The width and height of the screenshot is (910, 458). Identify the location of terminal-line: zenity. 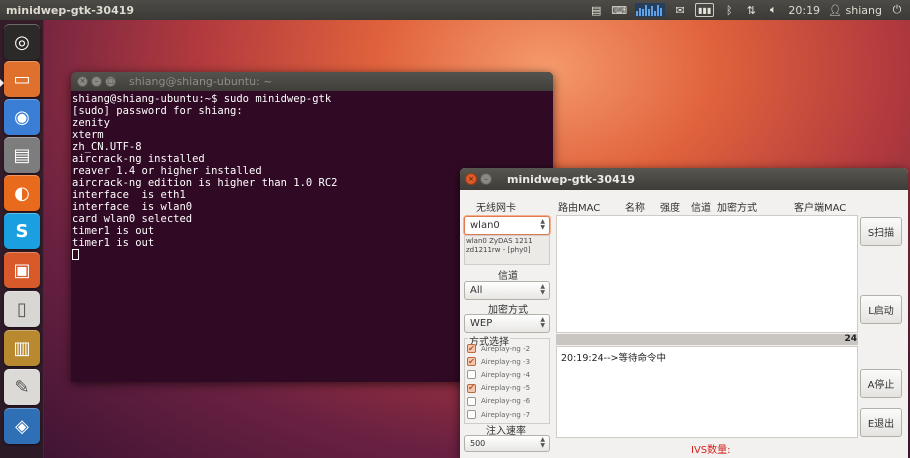
(91, 123).